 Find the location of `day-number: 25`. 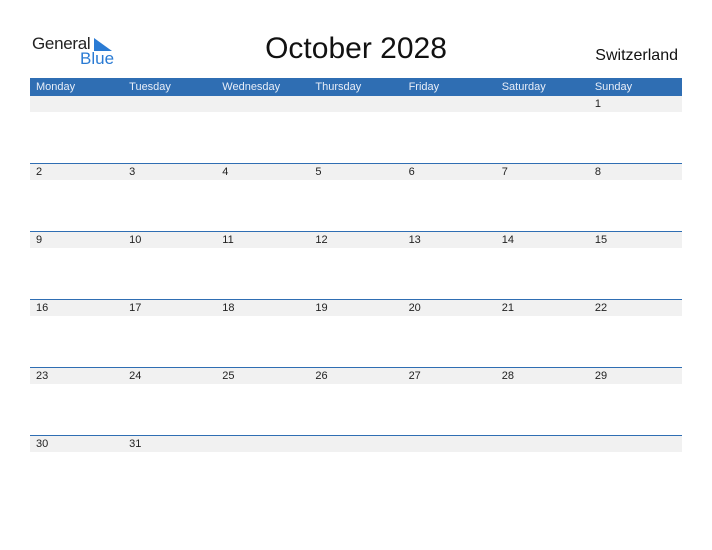

day-number: 25 is located at coordinates (228, 376).